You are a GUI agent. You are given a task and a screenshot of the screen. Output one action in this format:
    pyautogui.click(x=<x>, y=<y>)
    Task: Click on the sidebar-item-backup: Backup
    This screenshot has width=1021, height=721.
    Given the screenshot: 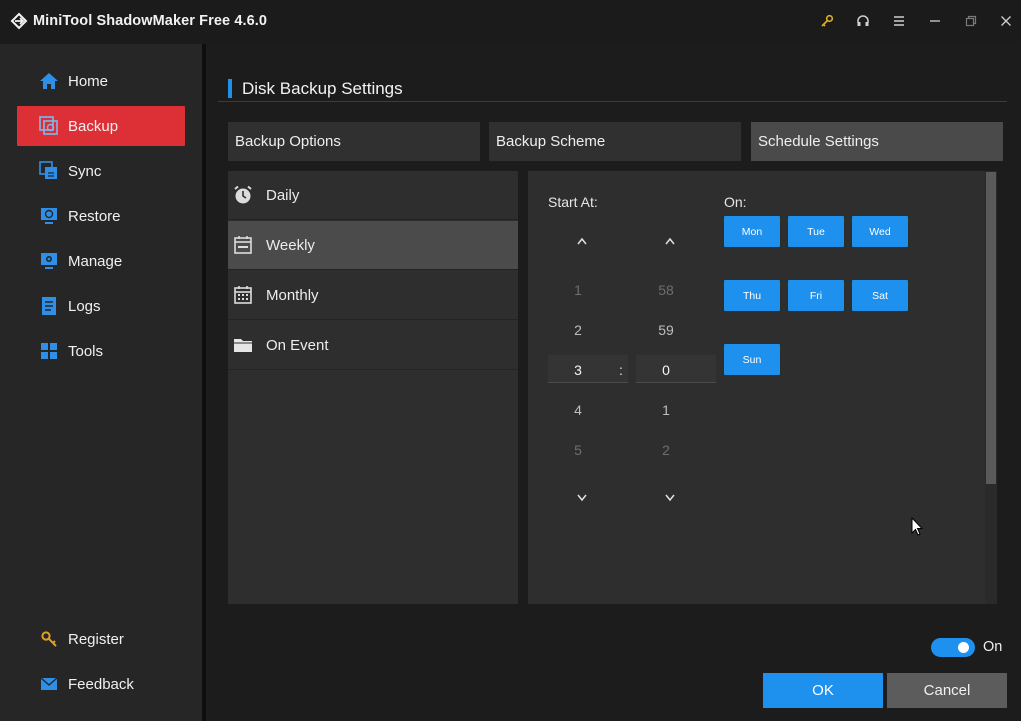 What is the action you would take?
    pyautogui.click(x=101, y=126)
    